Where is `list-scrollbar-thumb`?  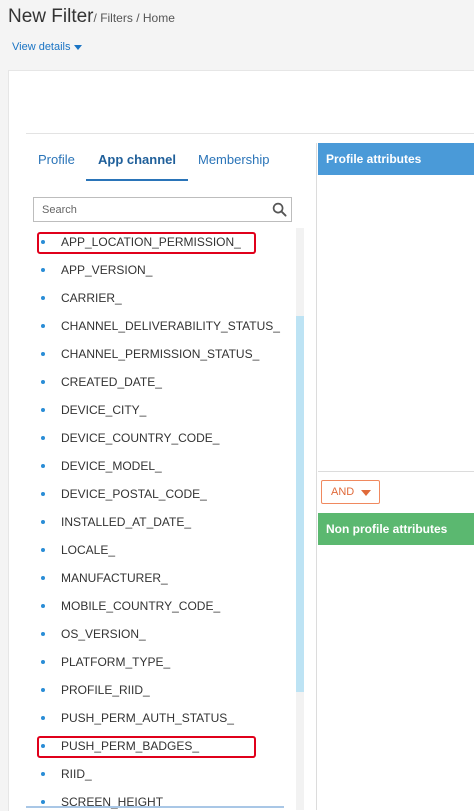
list-scrollbar-thumb is located at coordinates (300, 504).